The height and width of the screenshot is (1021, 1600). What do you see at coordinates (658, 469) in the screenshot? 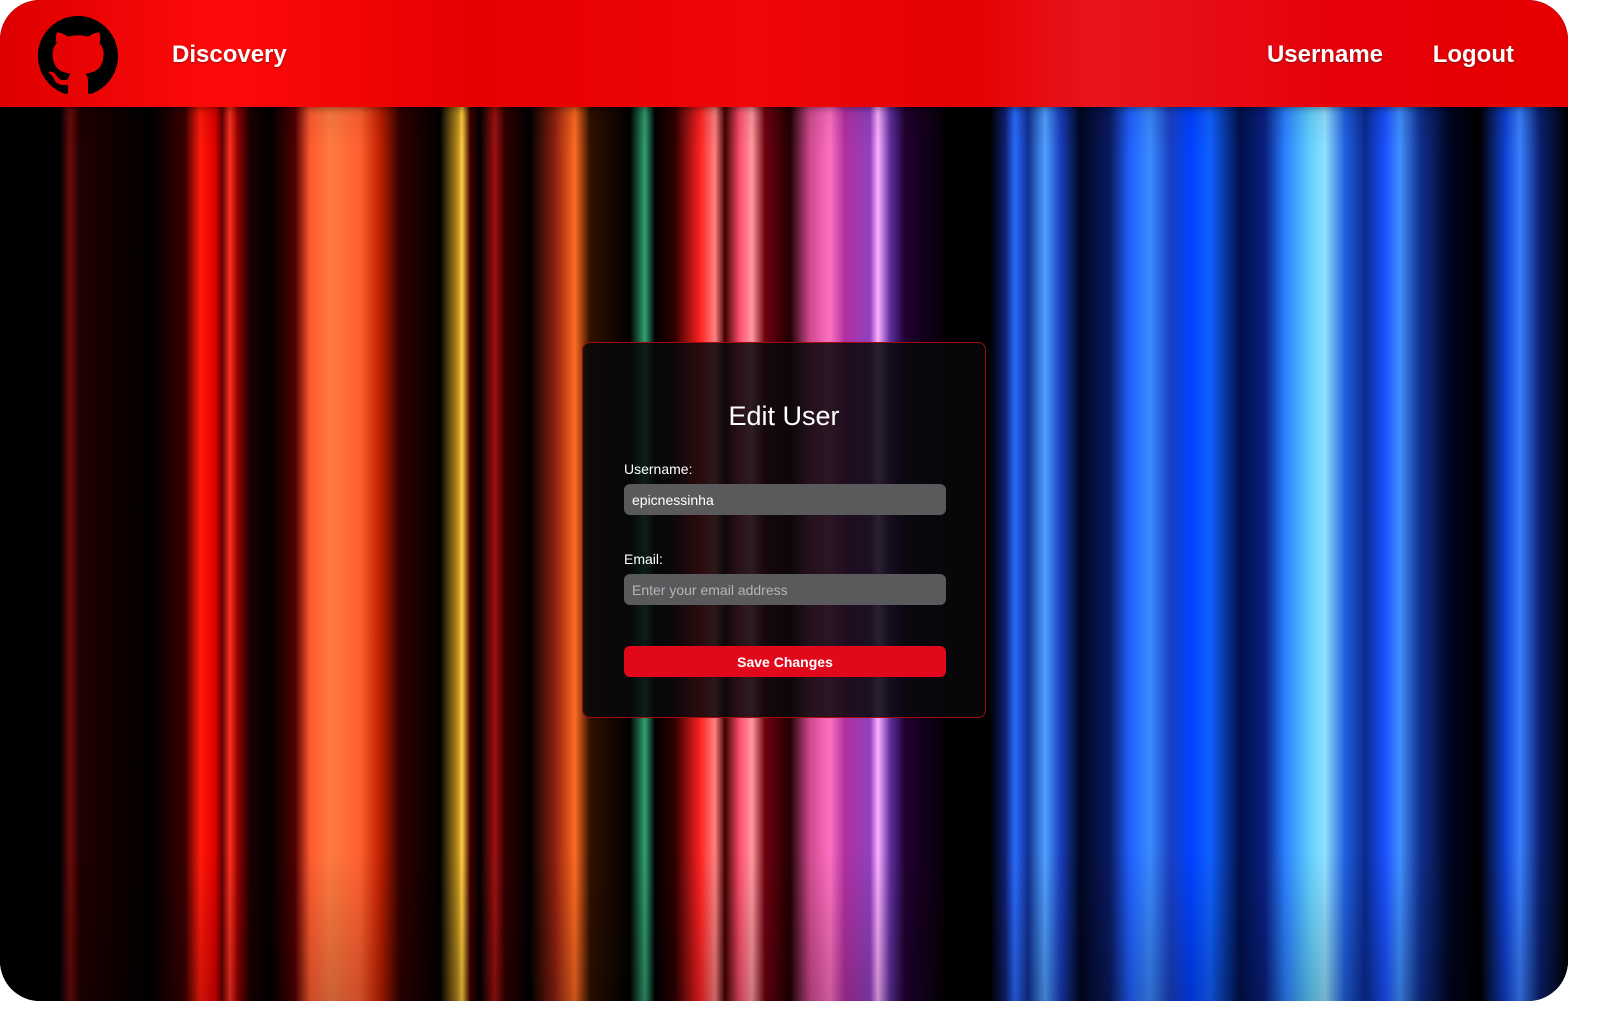
I see `username-label: Username:` at bounding box center [658, 469].